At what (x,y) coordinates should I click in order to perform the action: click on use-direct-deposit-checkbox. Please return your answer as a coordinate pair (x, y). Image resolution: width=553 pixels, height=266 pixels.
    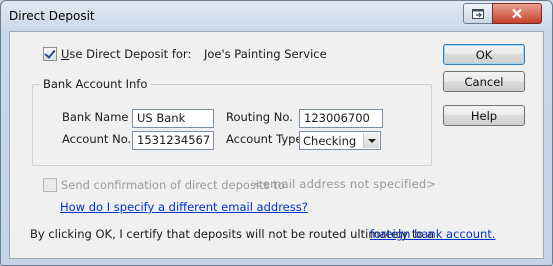
    Looking at the image, I should click on (50, 54).